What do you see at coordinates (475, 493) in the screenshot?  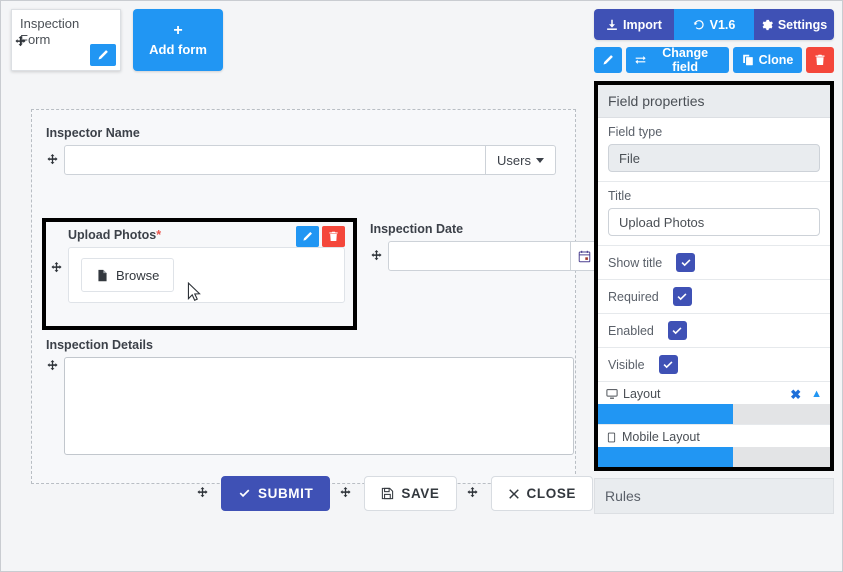 I see `drag-handle-close` at bounding box center [475, 493].